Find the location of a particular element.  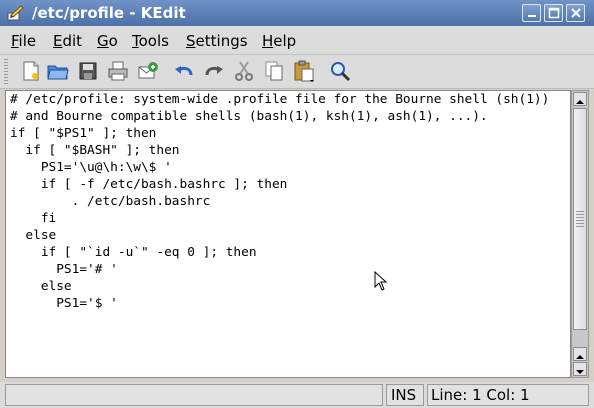

menu-tools: Tools is located at coordinates (150, 41).